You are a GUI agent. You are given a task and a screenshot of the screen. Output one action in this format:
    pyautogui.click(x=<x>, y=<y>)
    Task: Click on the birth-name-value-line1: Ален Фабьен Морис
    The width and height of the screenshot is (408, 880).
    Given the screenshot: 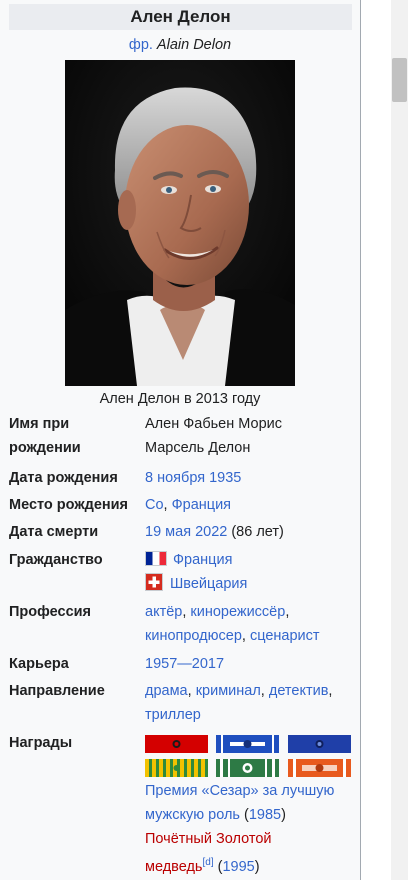 What is the action you would take?
    pyautogui.click(x=213, y=424)
    